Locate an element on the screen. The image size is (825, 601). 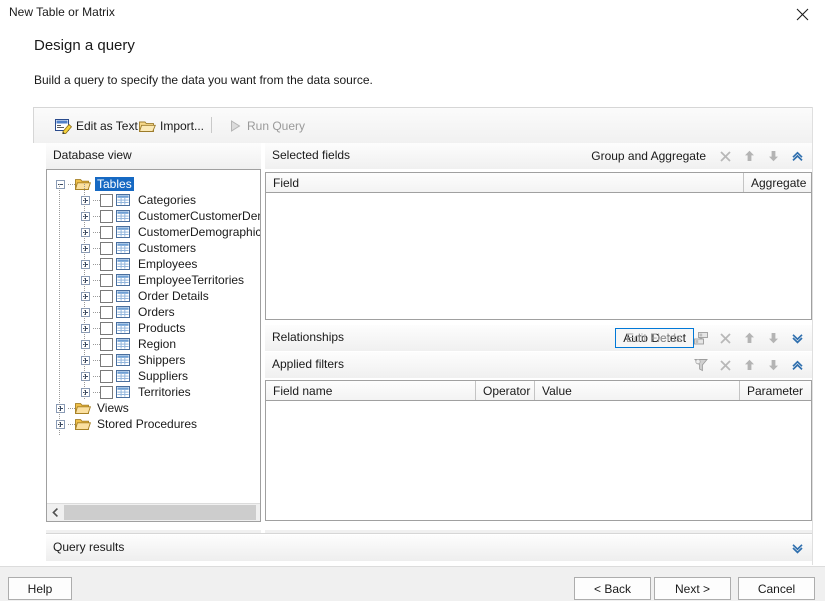
add-relationship-button is located at coordinates (701, 338).